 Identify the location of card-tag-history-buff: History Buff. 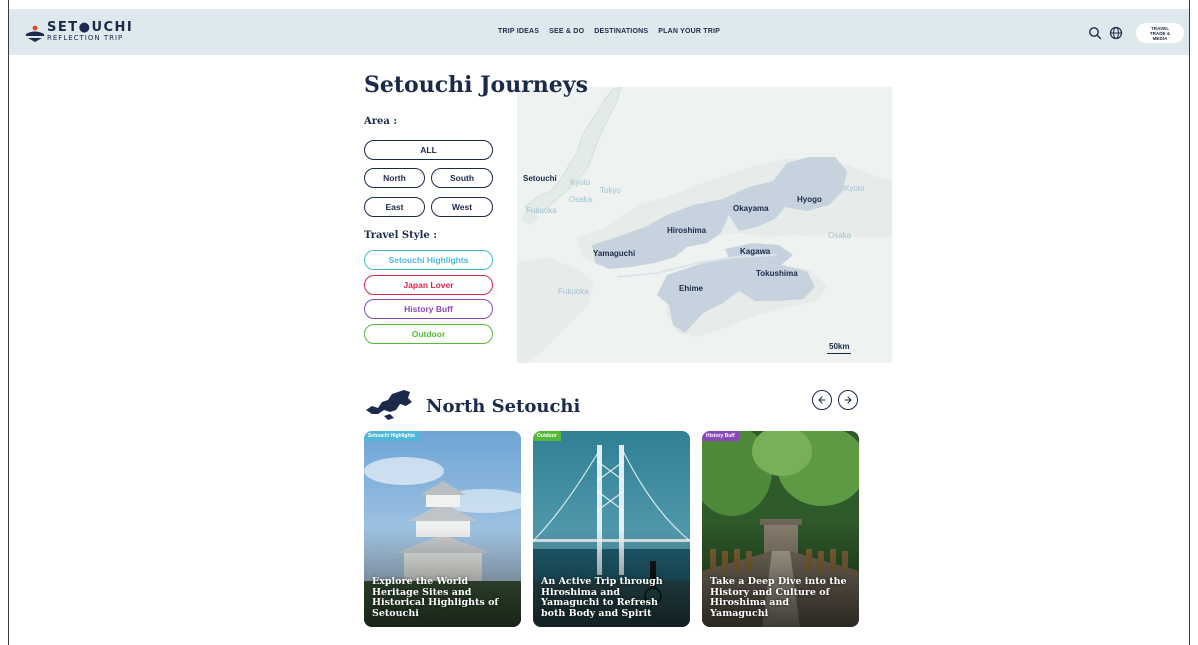
(720, 436).